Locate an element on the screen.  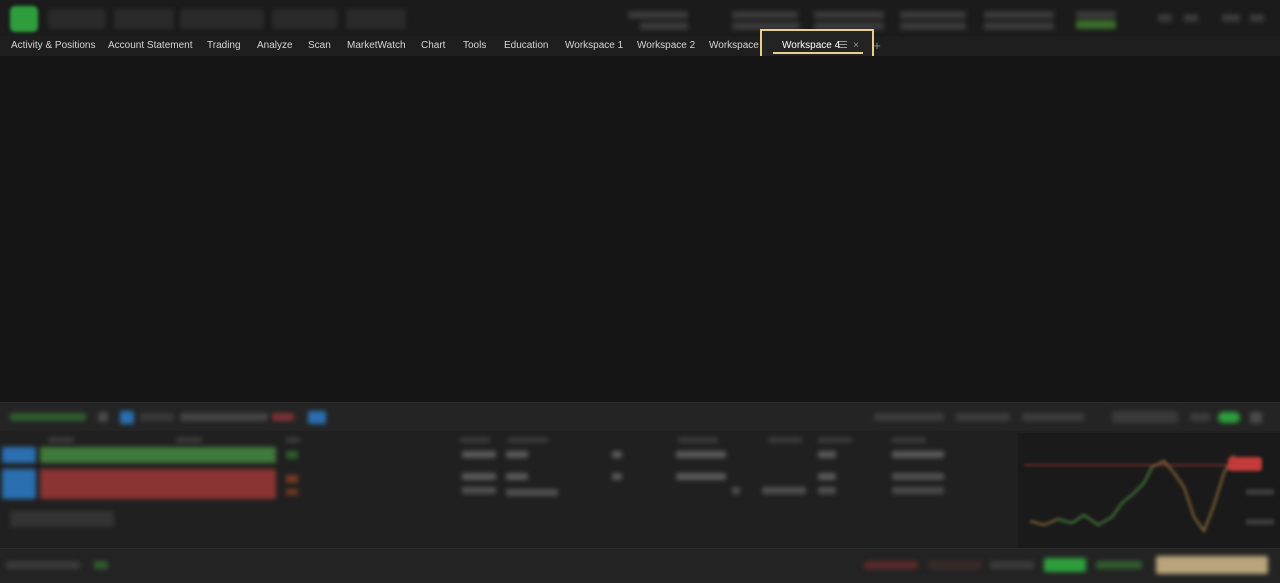
bid-row is located at coordinates (158, 455).